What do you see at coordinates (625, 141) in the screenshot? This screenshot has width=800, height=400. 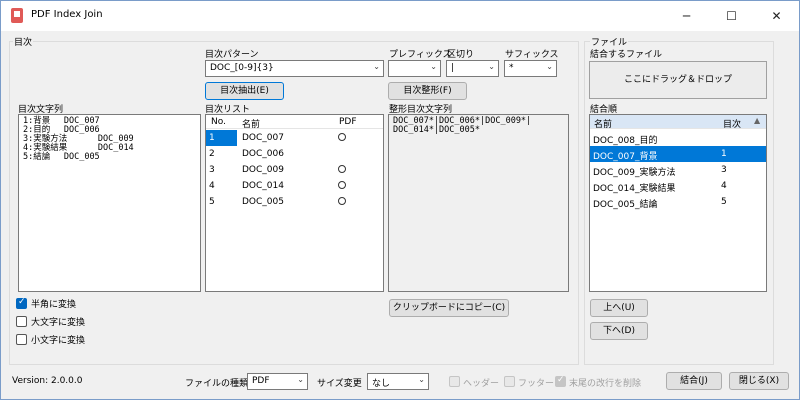 I see `row-name: DOC_008_目的` at bounding box center [625, 141].